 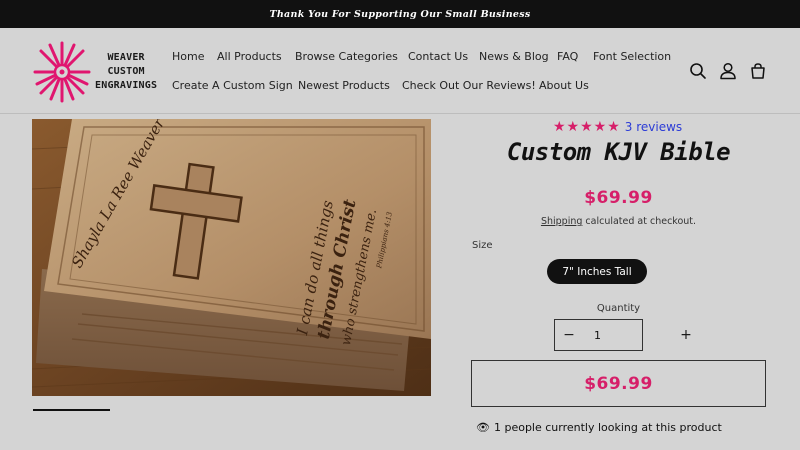 I want to click on nav-newest-products: Newest Products, so click(x=344, y=85).